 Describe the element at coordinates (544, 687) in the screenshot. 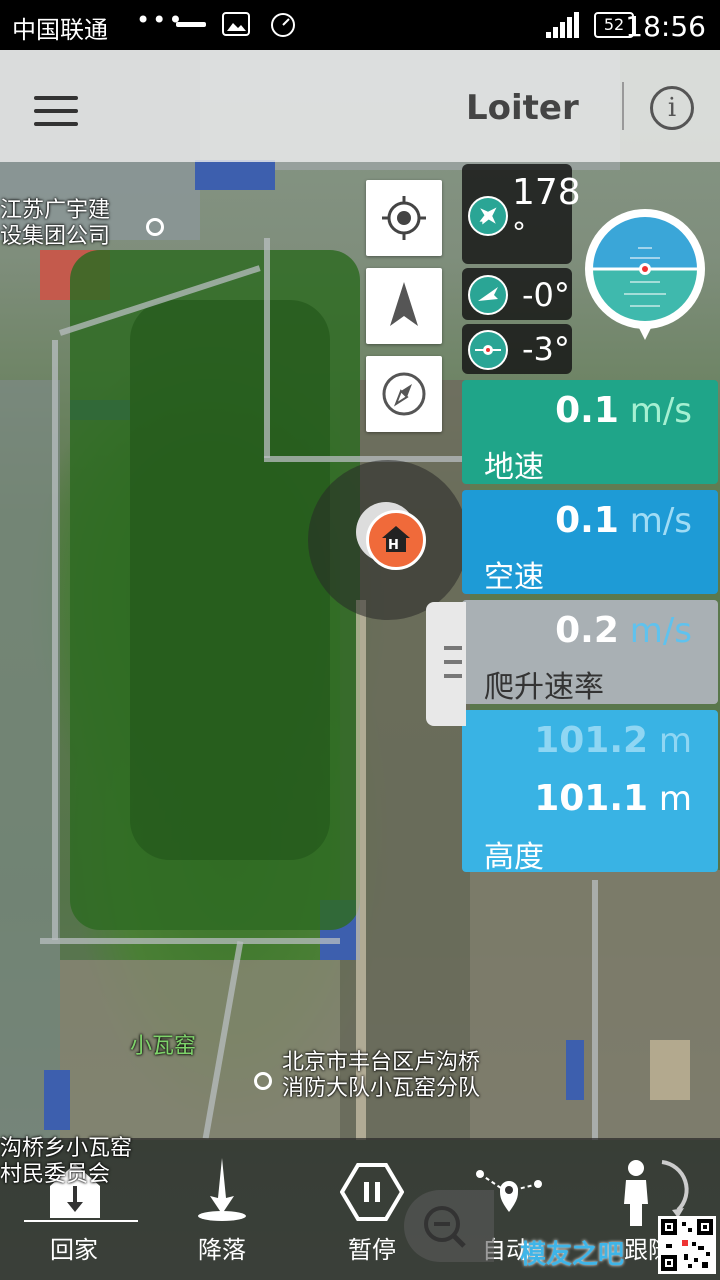

I see `climb-rate-label: 爬升速率` at that location.